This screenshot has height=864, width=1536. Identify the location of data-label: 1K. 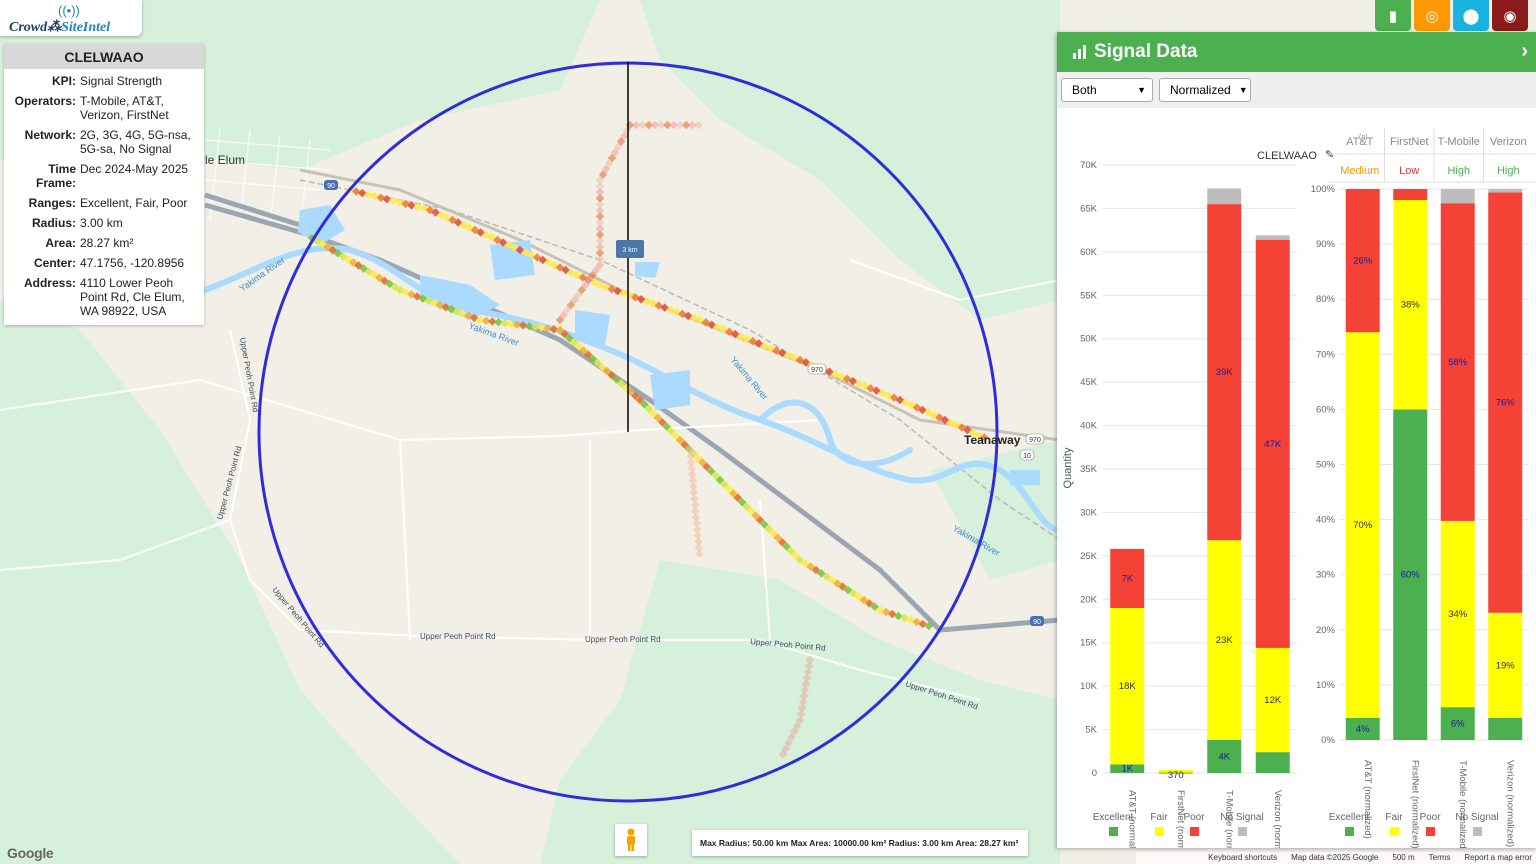
(1127, 769).